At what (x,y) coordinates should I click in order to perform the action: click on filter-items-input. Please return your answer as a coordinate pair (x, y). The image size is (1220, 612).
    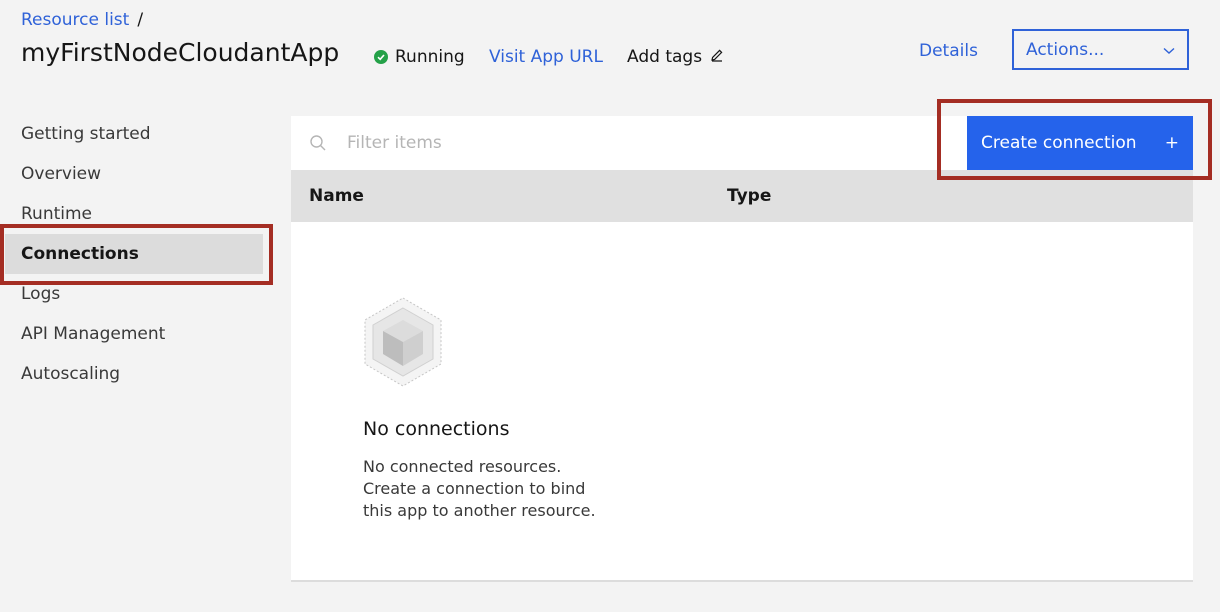
    Looking at the image, I should click on (597, 143).